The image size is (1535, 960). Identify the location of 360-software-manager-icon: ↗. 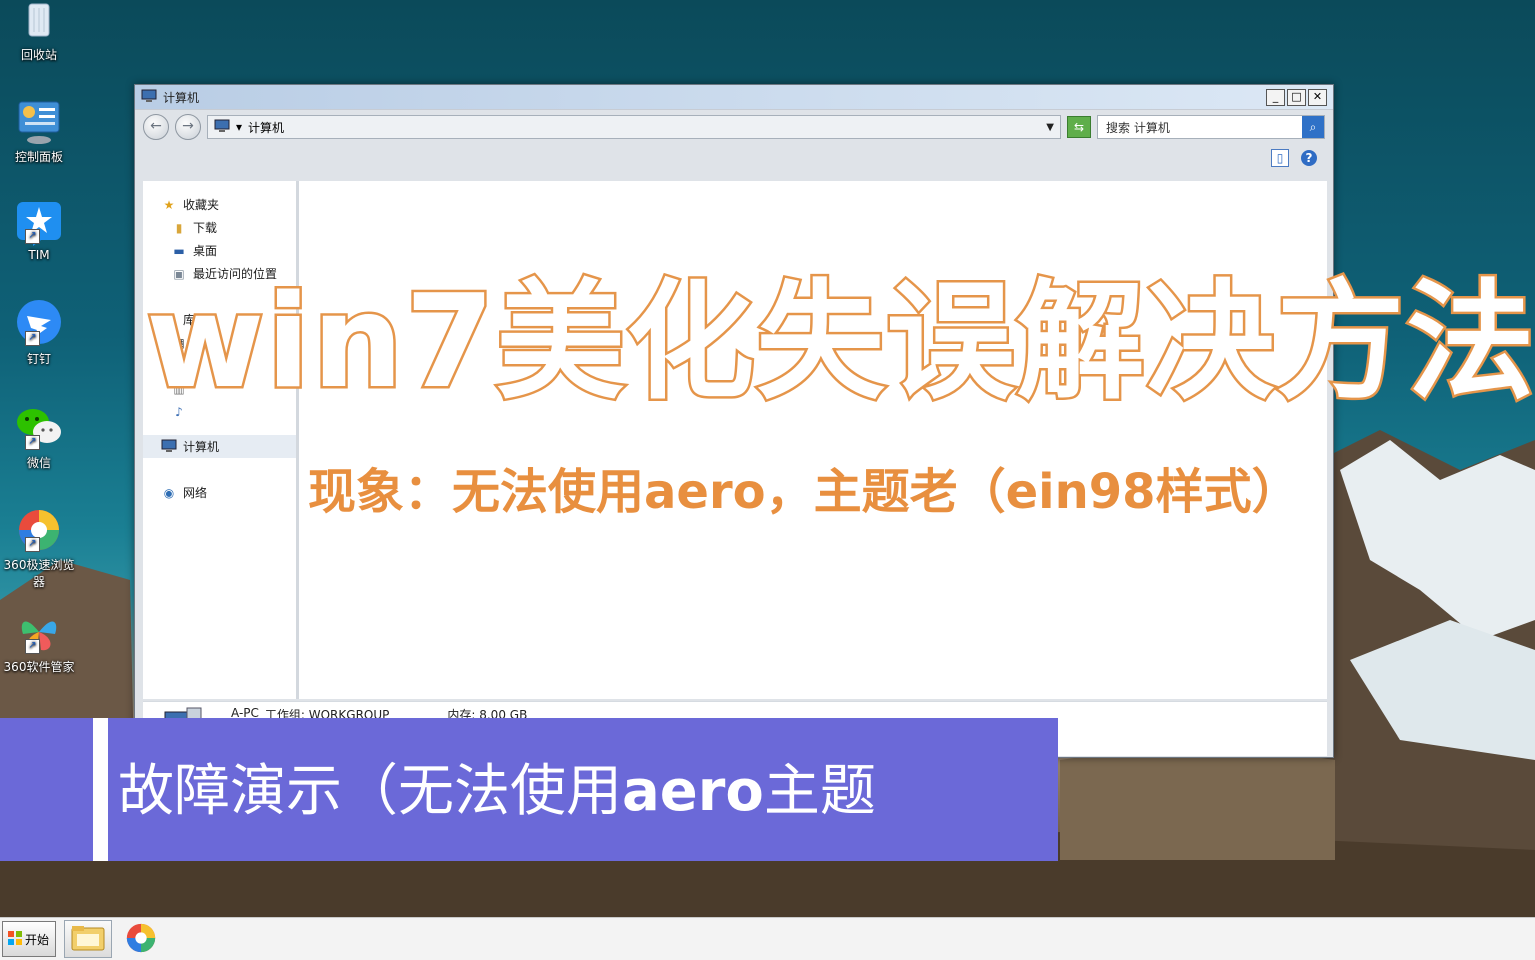
(39, 632).